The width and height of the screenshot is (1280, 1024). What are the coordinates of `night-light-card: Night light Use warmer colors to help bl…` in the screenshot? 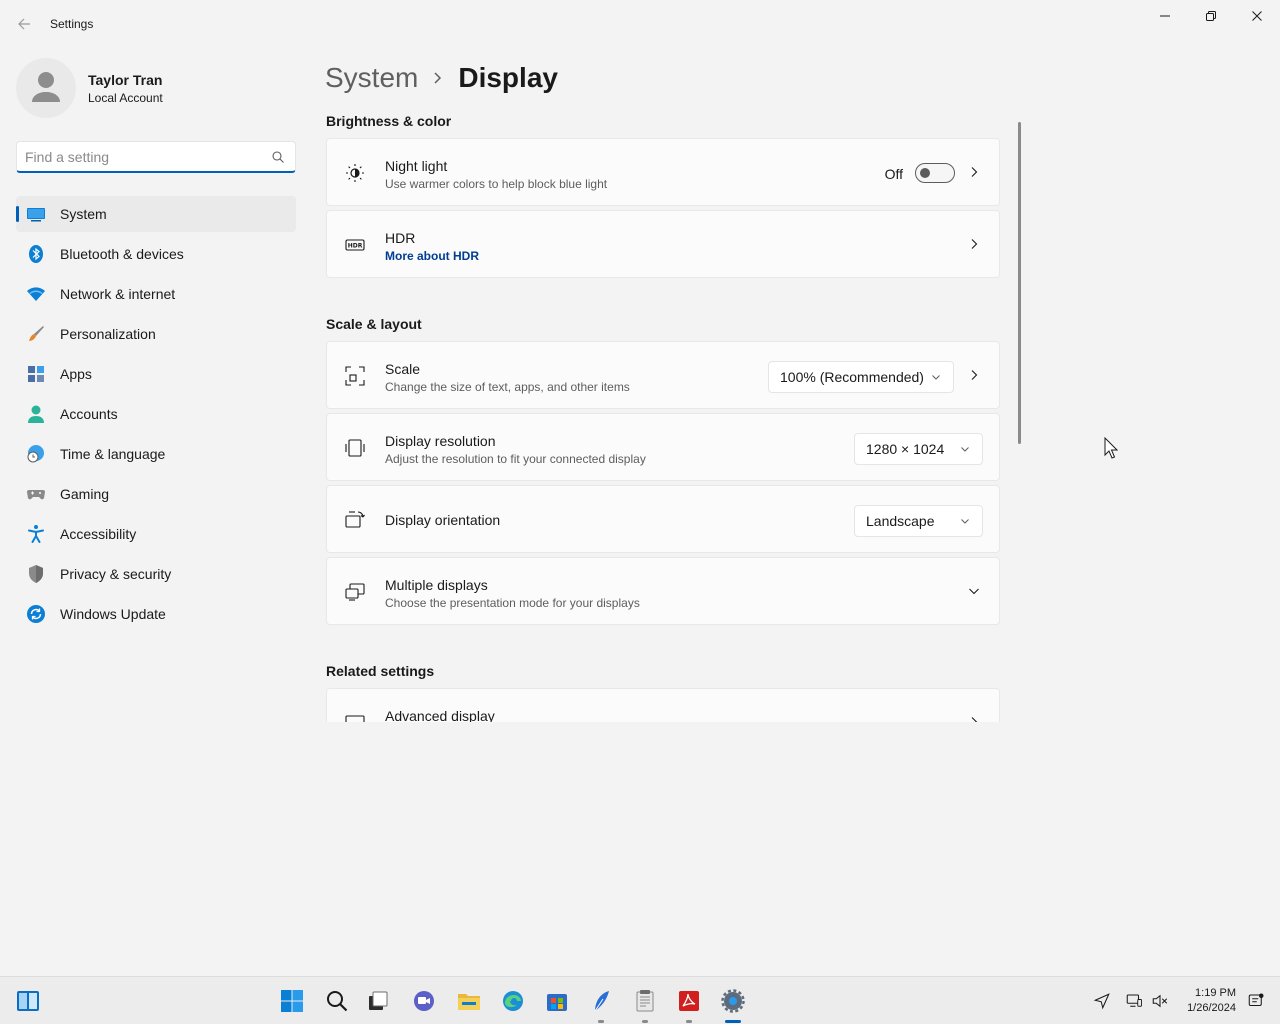 It's located at (663, 172).